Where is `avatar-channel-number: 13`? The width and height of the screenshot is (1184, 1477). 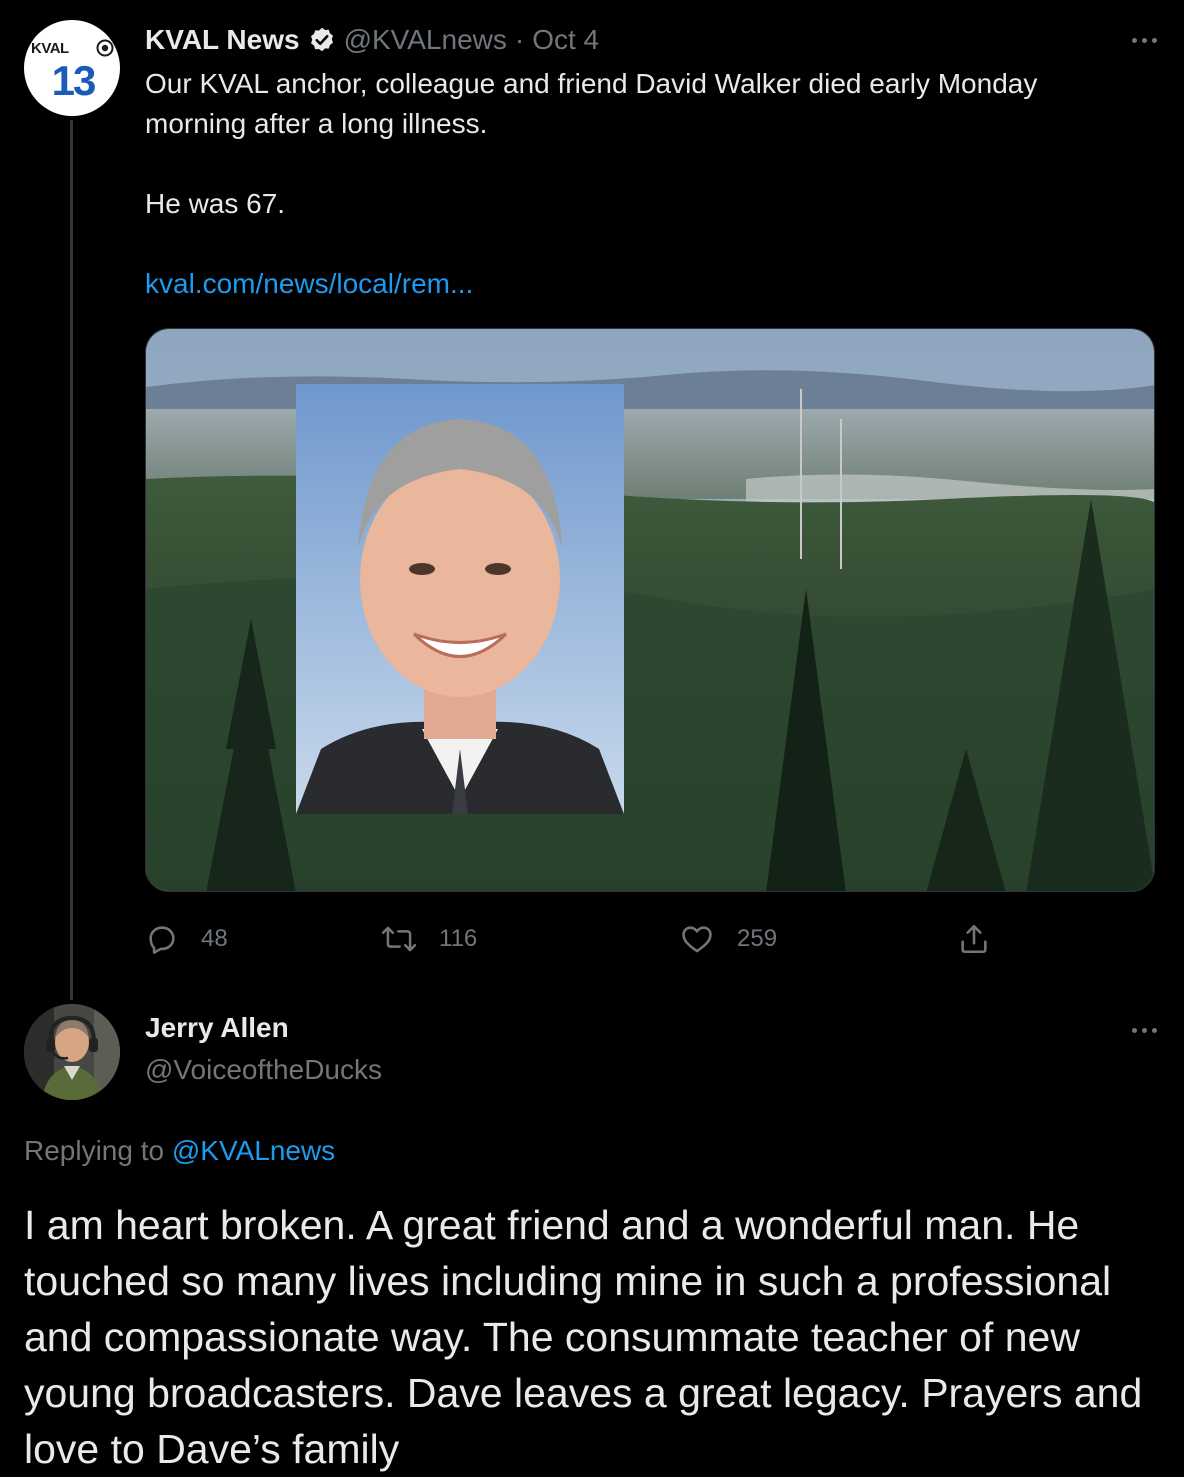
avatar-channel-number: 13 is located at coordinates (74, 80).